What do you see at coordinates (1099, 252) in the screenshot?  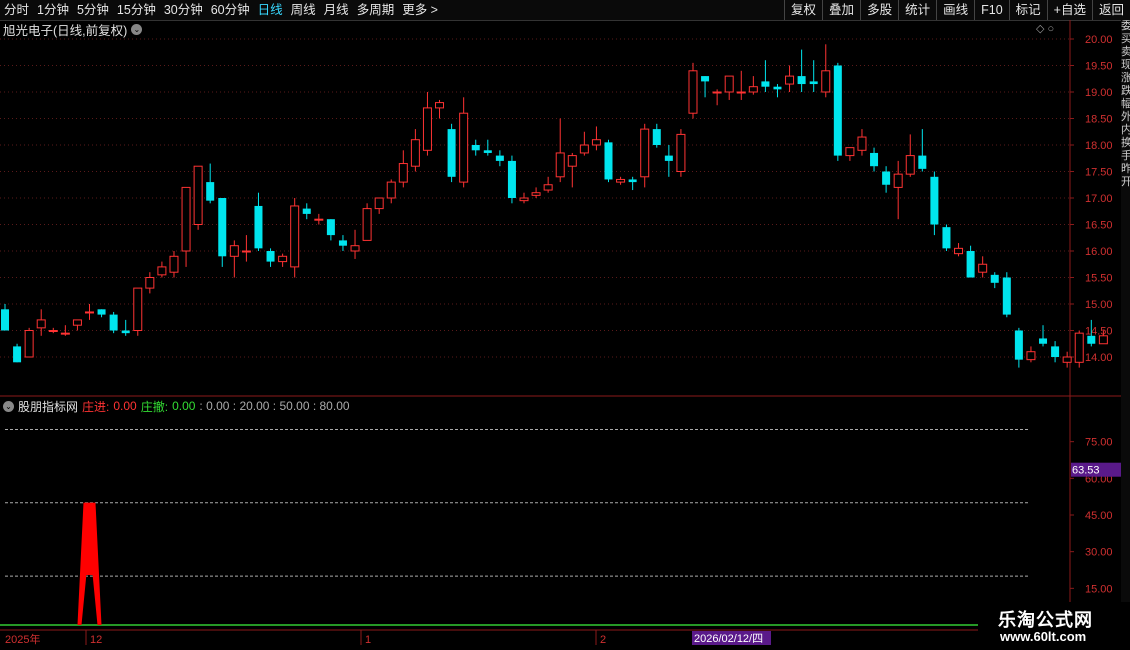 I see `price-axis-label: 16.00` at bounding box center [1099, 252].